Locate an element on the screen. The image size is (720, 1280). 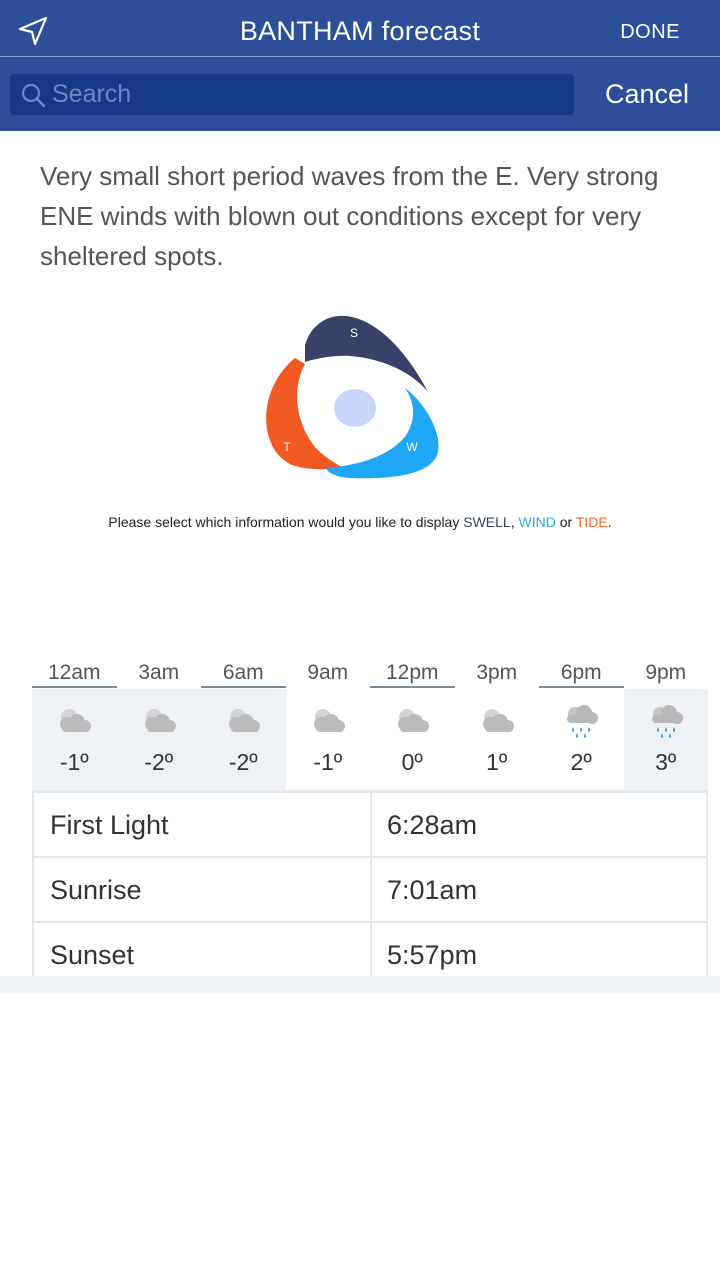
tide-link: TIDE is located at coordinates (592, 522).